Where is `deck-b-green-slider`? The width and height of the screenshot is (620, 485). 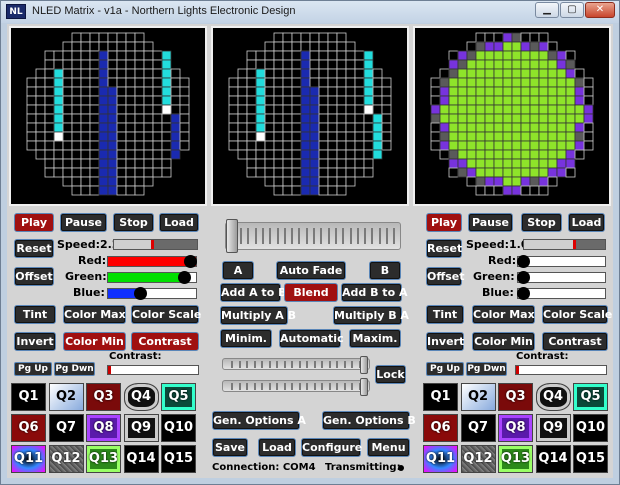
deck-b-green-slider is located at coordinates (561, 277).